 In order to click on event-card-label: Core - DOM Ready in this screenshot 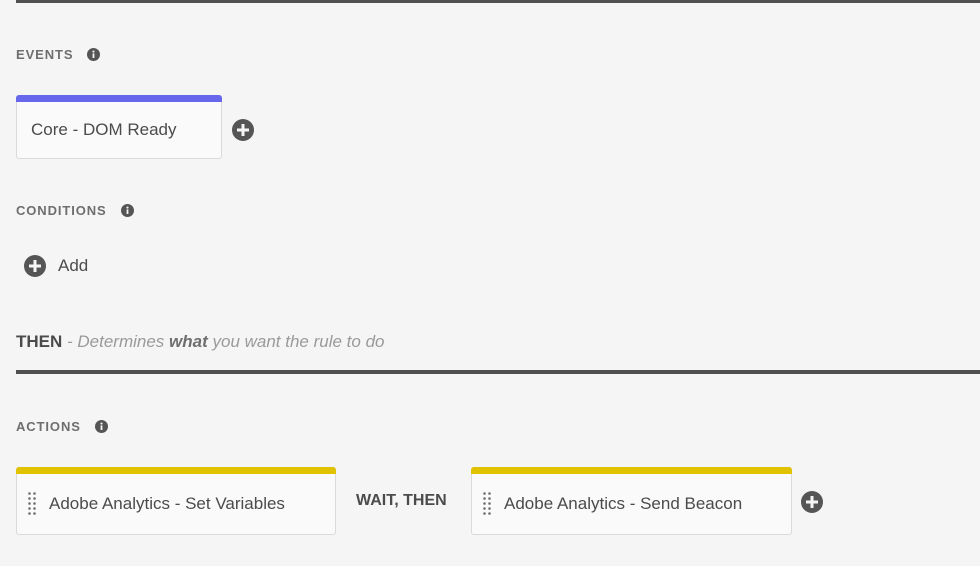, I will do `click(104, 129)`.